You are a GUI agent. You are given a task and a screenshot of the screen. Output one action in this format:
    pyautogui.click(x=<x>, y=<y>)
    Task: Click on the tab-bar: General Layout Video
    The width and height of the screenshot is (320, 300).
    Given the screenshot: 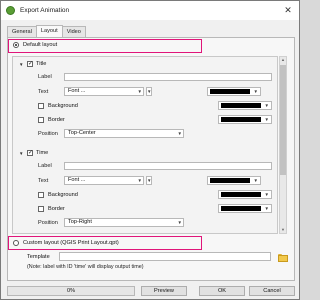 What is the action you would take?
    pyautogui.click(x=46, y=31)
    